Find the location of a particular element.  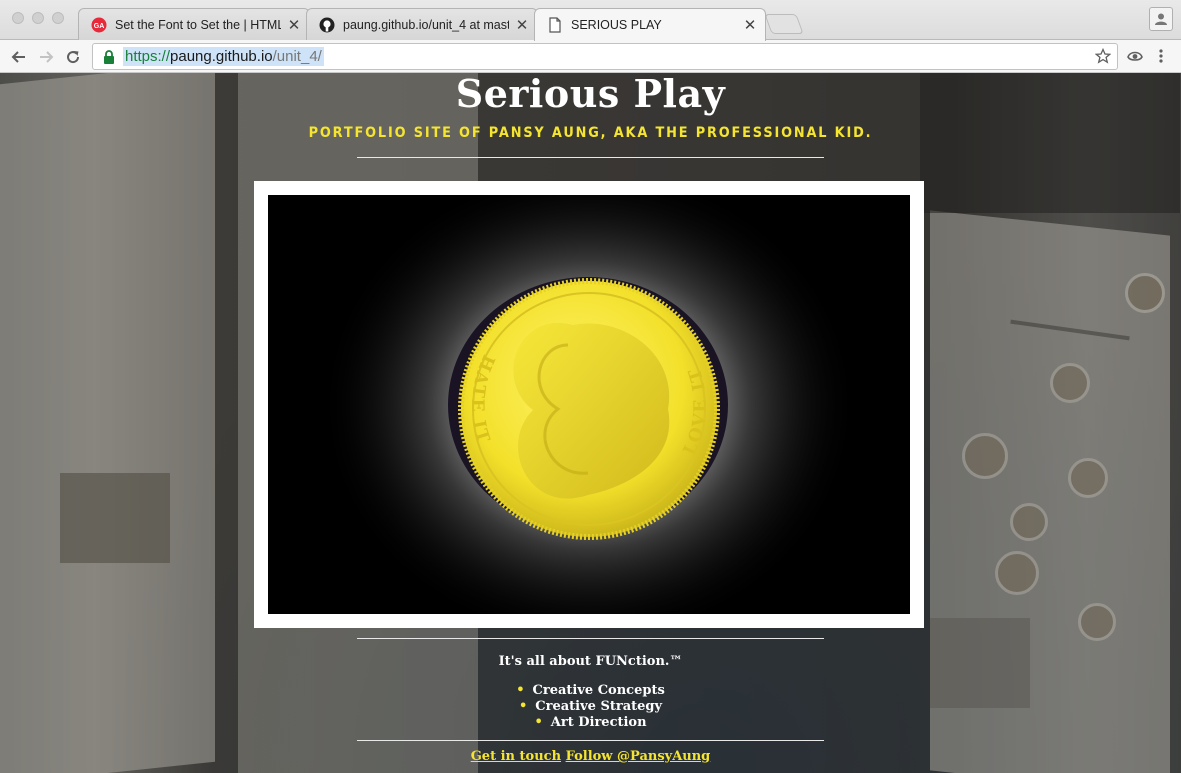

tab-serious-play: SERIOUS PLAY ✕ is located at coordinates (650, 24).